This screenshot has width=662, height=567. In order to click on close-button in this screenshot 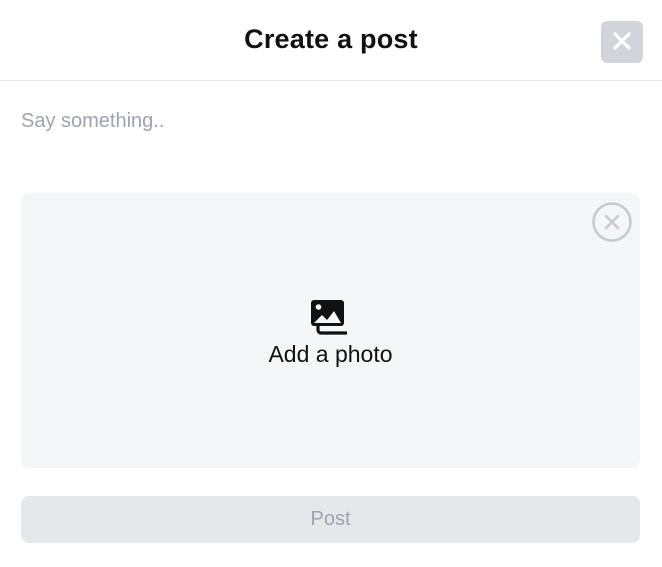, I will do `click(622, 42)`.